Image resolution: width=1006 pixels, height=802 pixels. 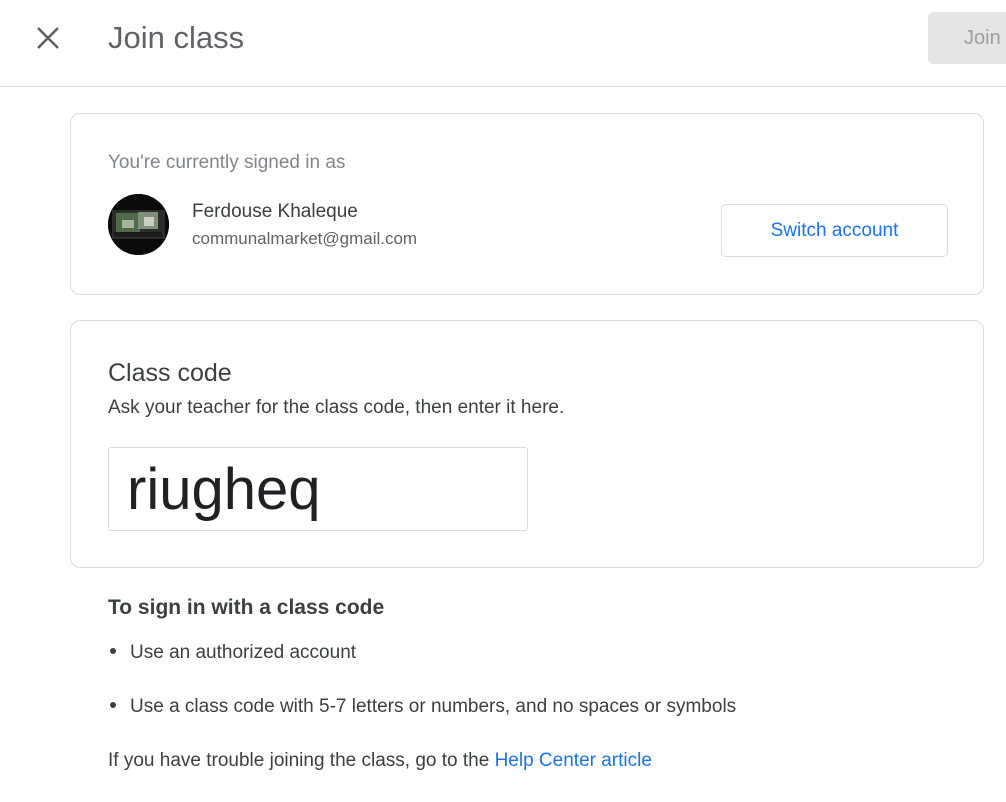 What do you see at coordinates (176, 37) in the screenshot?
I see `page-title: Join class` at bounding box center [176, 37].